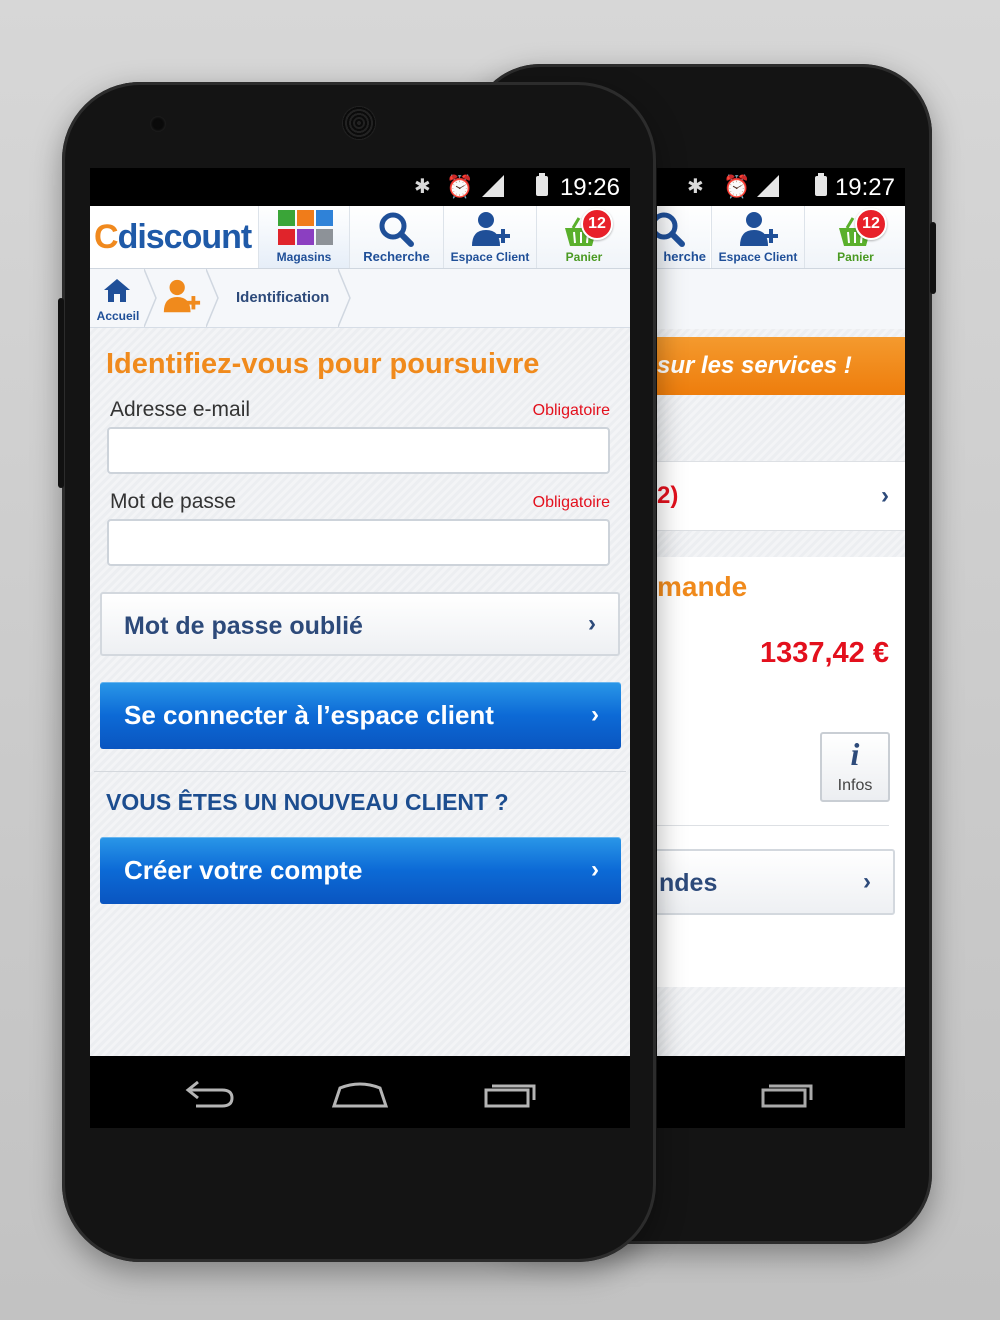 The image size is (1000, 1320). What do you see at coordinates (118, 316) in the screenshot?
I see `breadcrumb-home-label: Accueil` at bounding box center [118, 316].